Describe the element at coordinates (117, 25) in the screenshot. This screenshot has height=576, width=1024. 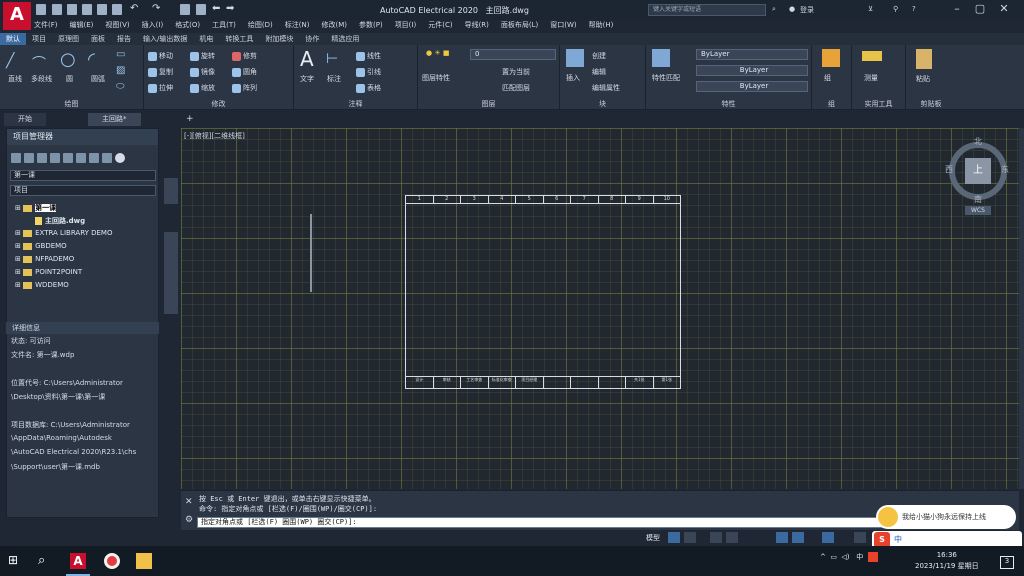
I see `menu-item: 视图(V)` at that location.